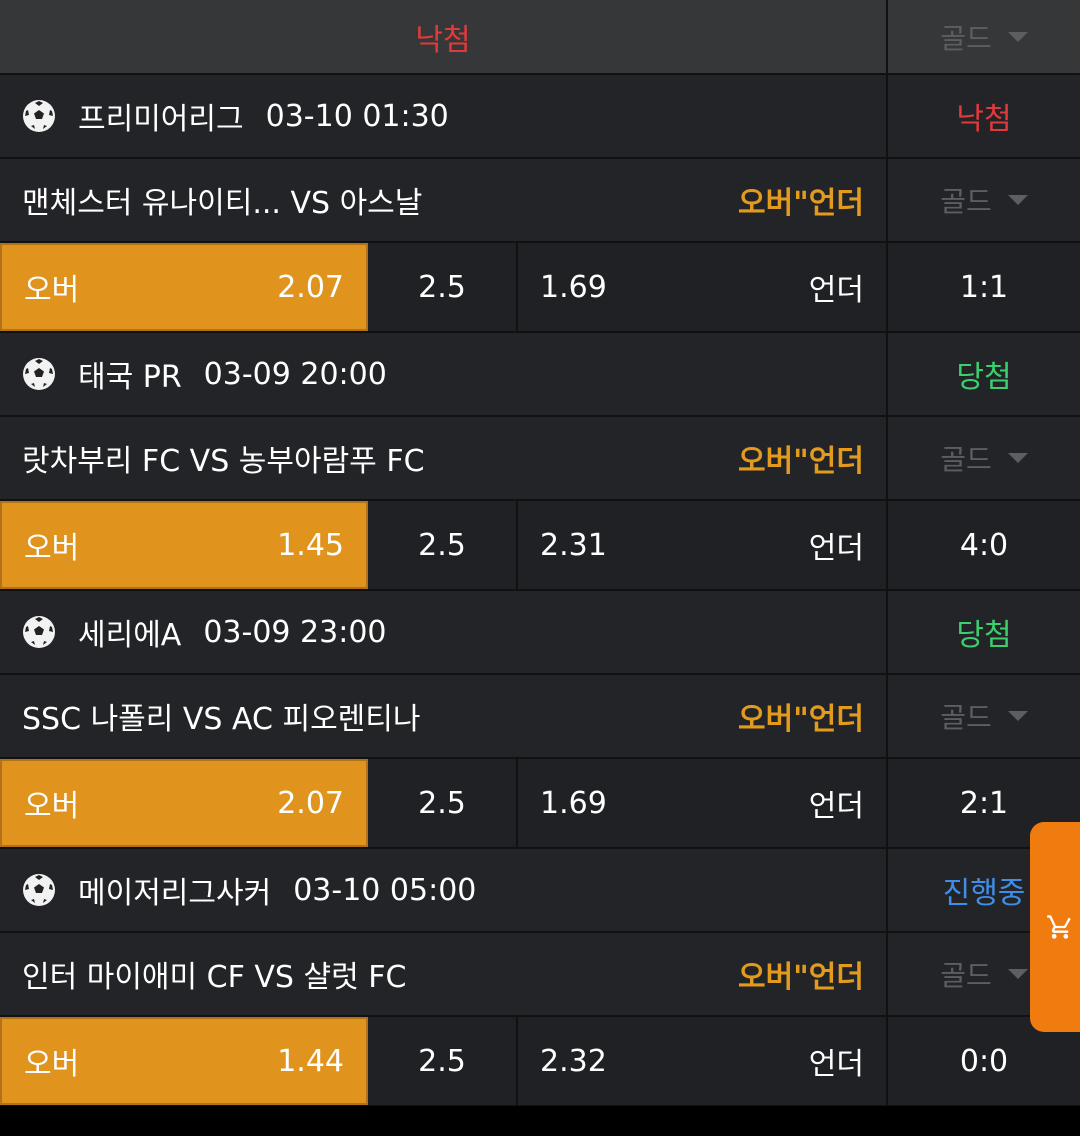 This screenshot has height=1136, width=1080. What do you see at coordinates (310, 1061) in the screenshot?
I see `over-odds-value: 1.44` at bounding box center [310, 1061].